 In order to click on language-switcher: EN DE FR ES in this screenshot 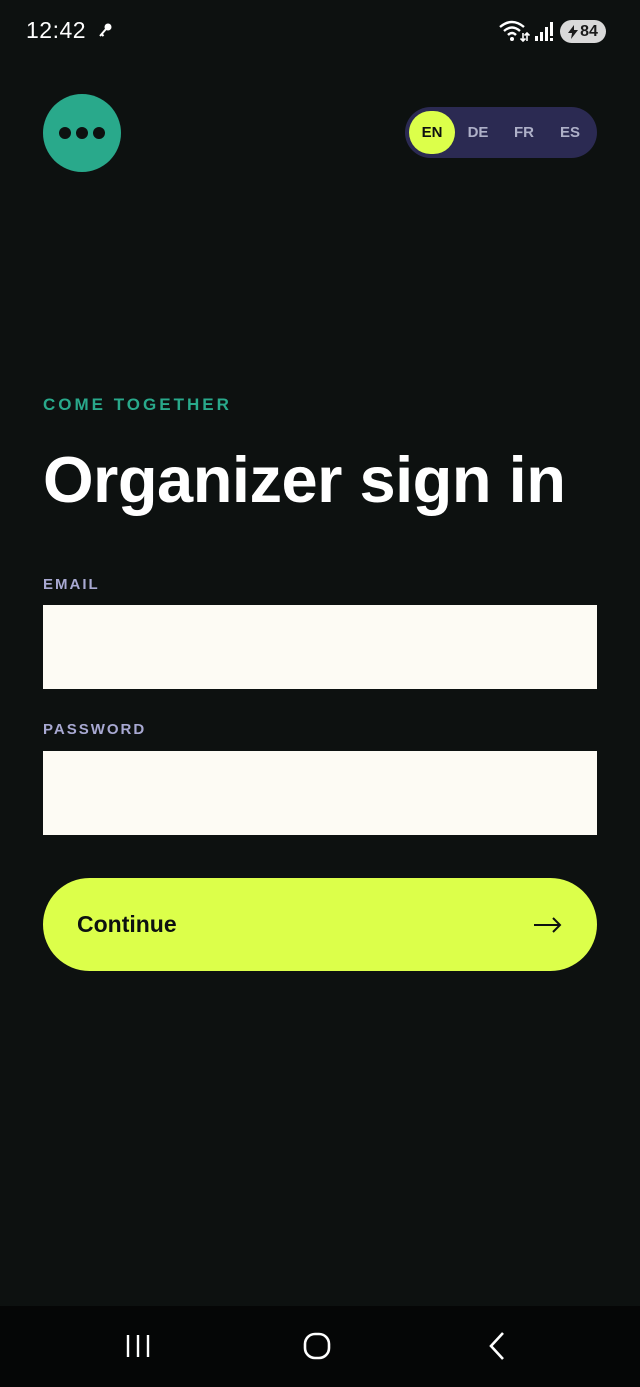, I will do `click(501, 132)`.